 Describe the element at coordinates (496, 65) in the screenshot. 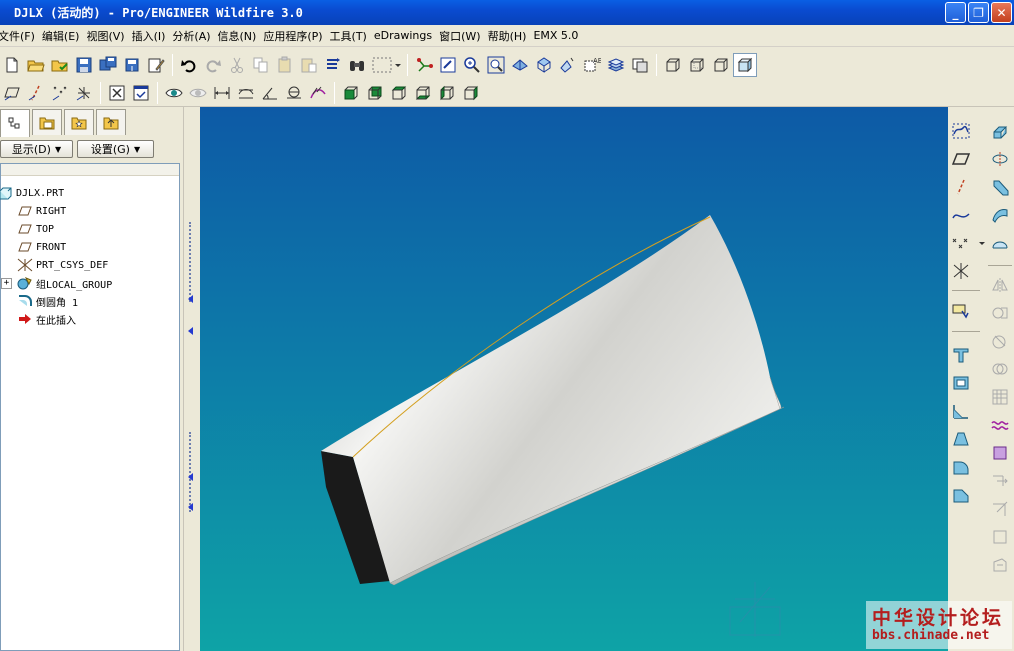

I see `zoom-fit-button` at that location.